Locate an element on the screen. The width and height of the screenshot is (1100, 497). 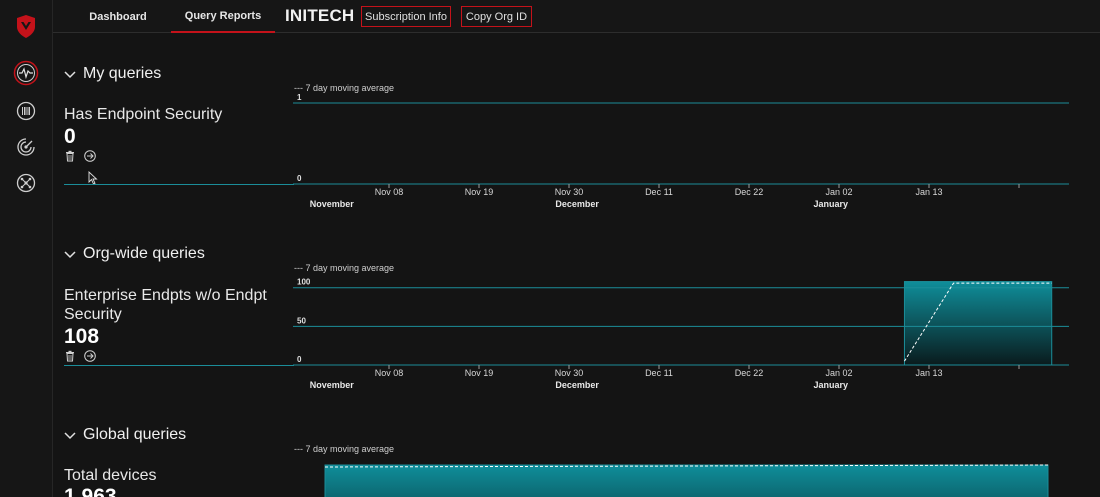
section-my-queries: My queries is located at coordinates (112, 74).